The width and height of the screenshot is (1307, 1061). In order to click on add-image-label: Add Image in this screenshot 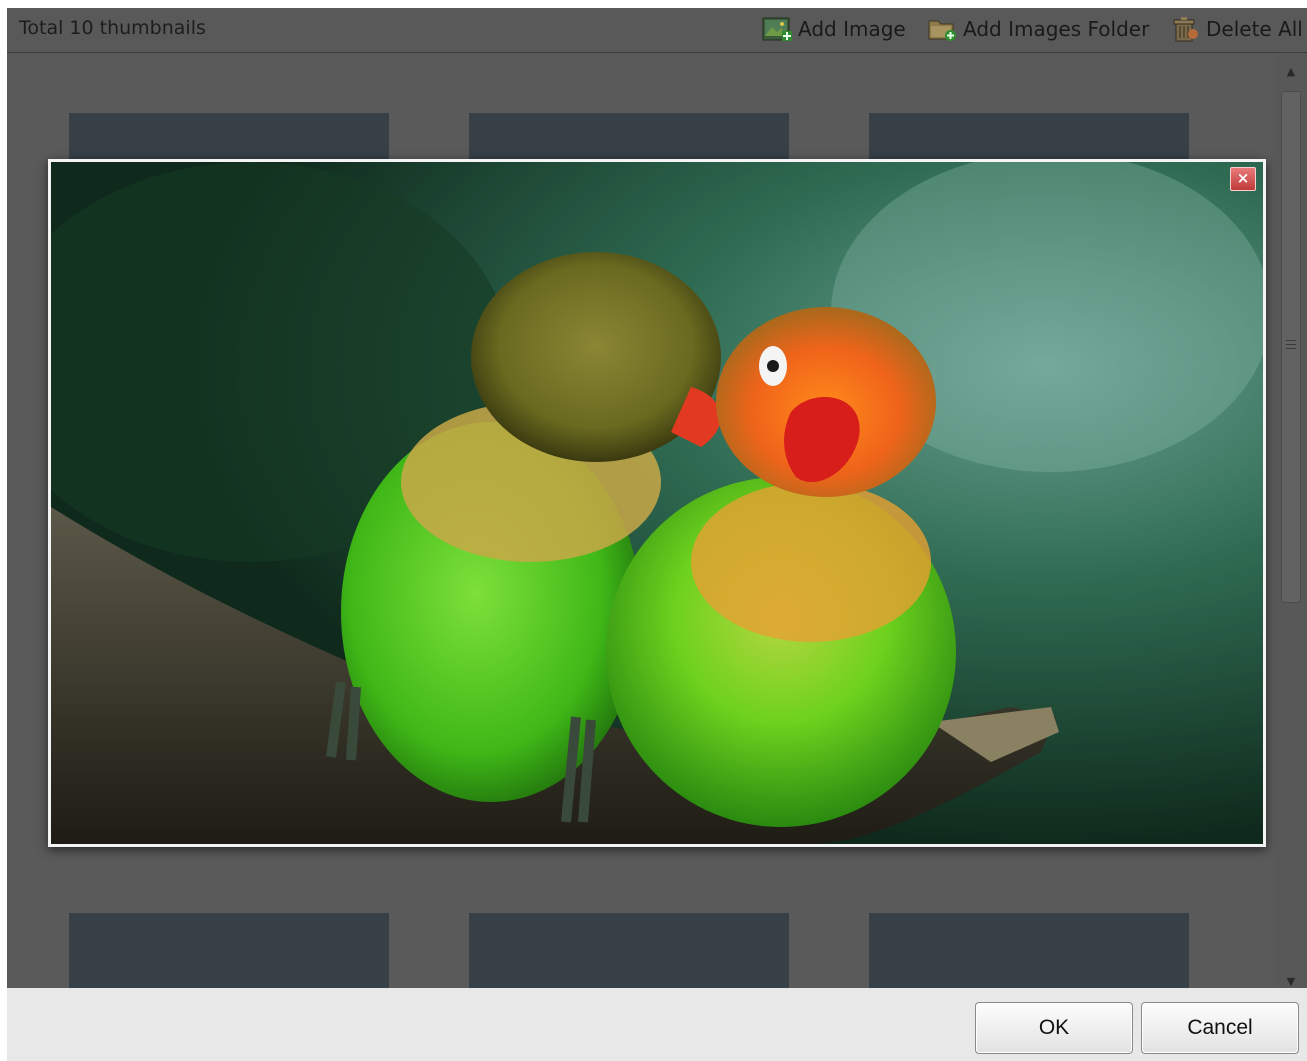, I will do `click(852, 29)`.